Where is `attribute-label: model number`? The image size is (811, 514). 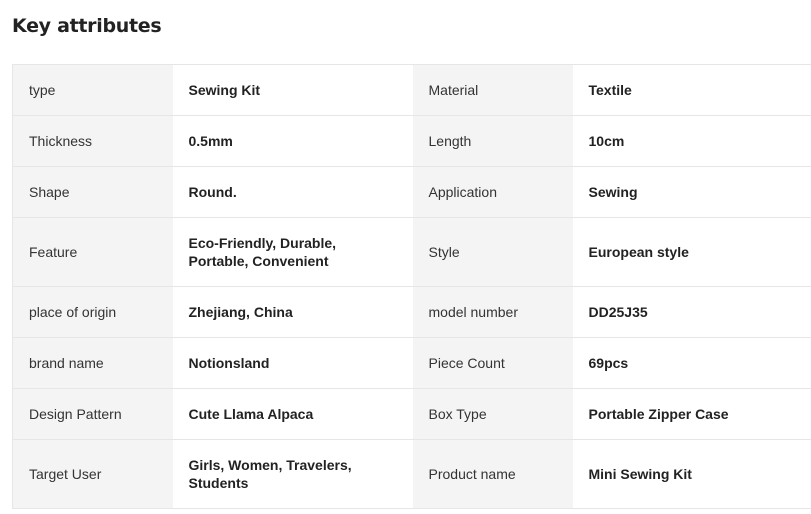 attribute-label: model number is located at coordinates (492, 312).